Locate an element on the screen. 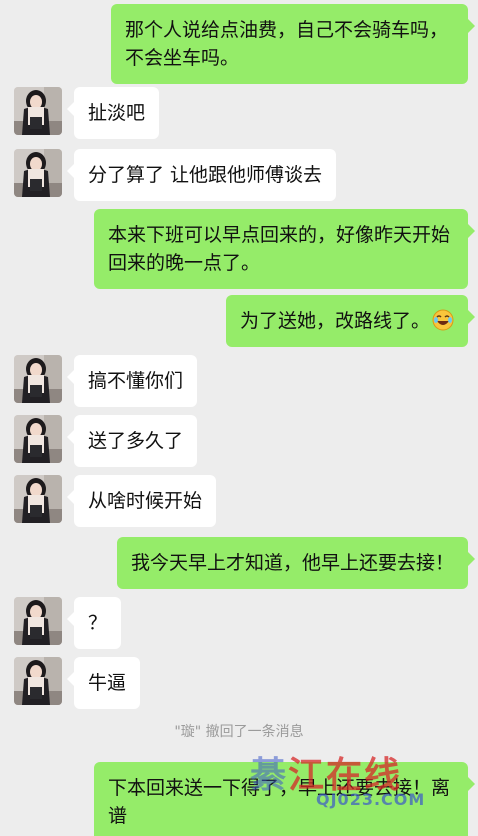 The image size is (478, 836). outgoing-message: 本来下班可以早点回来的，好像昨天开始回来的晚一点了。 is located at coordinates (284, 249).